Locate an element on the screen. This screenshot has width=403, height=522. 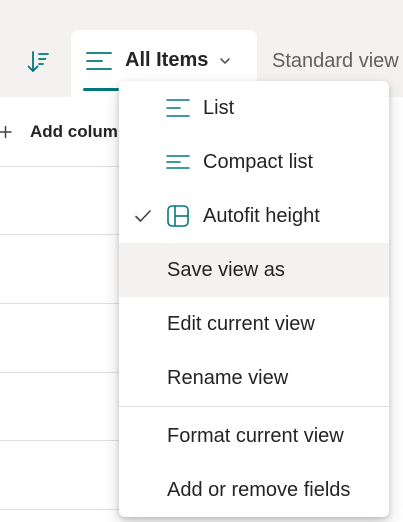
menu-item-label: Rename view is located at coordinates (228, 378).